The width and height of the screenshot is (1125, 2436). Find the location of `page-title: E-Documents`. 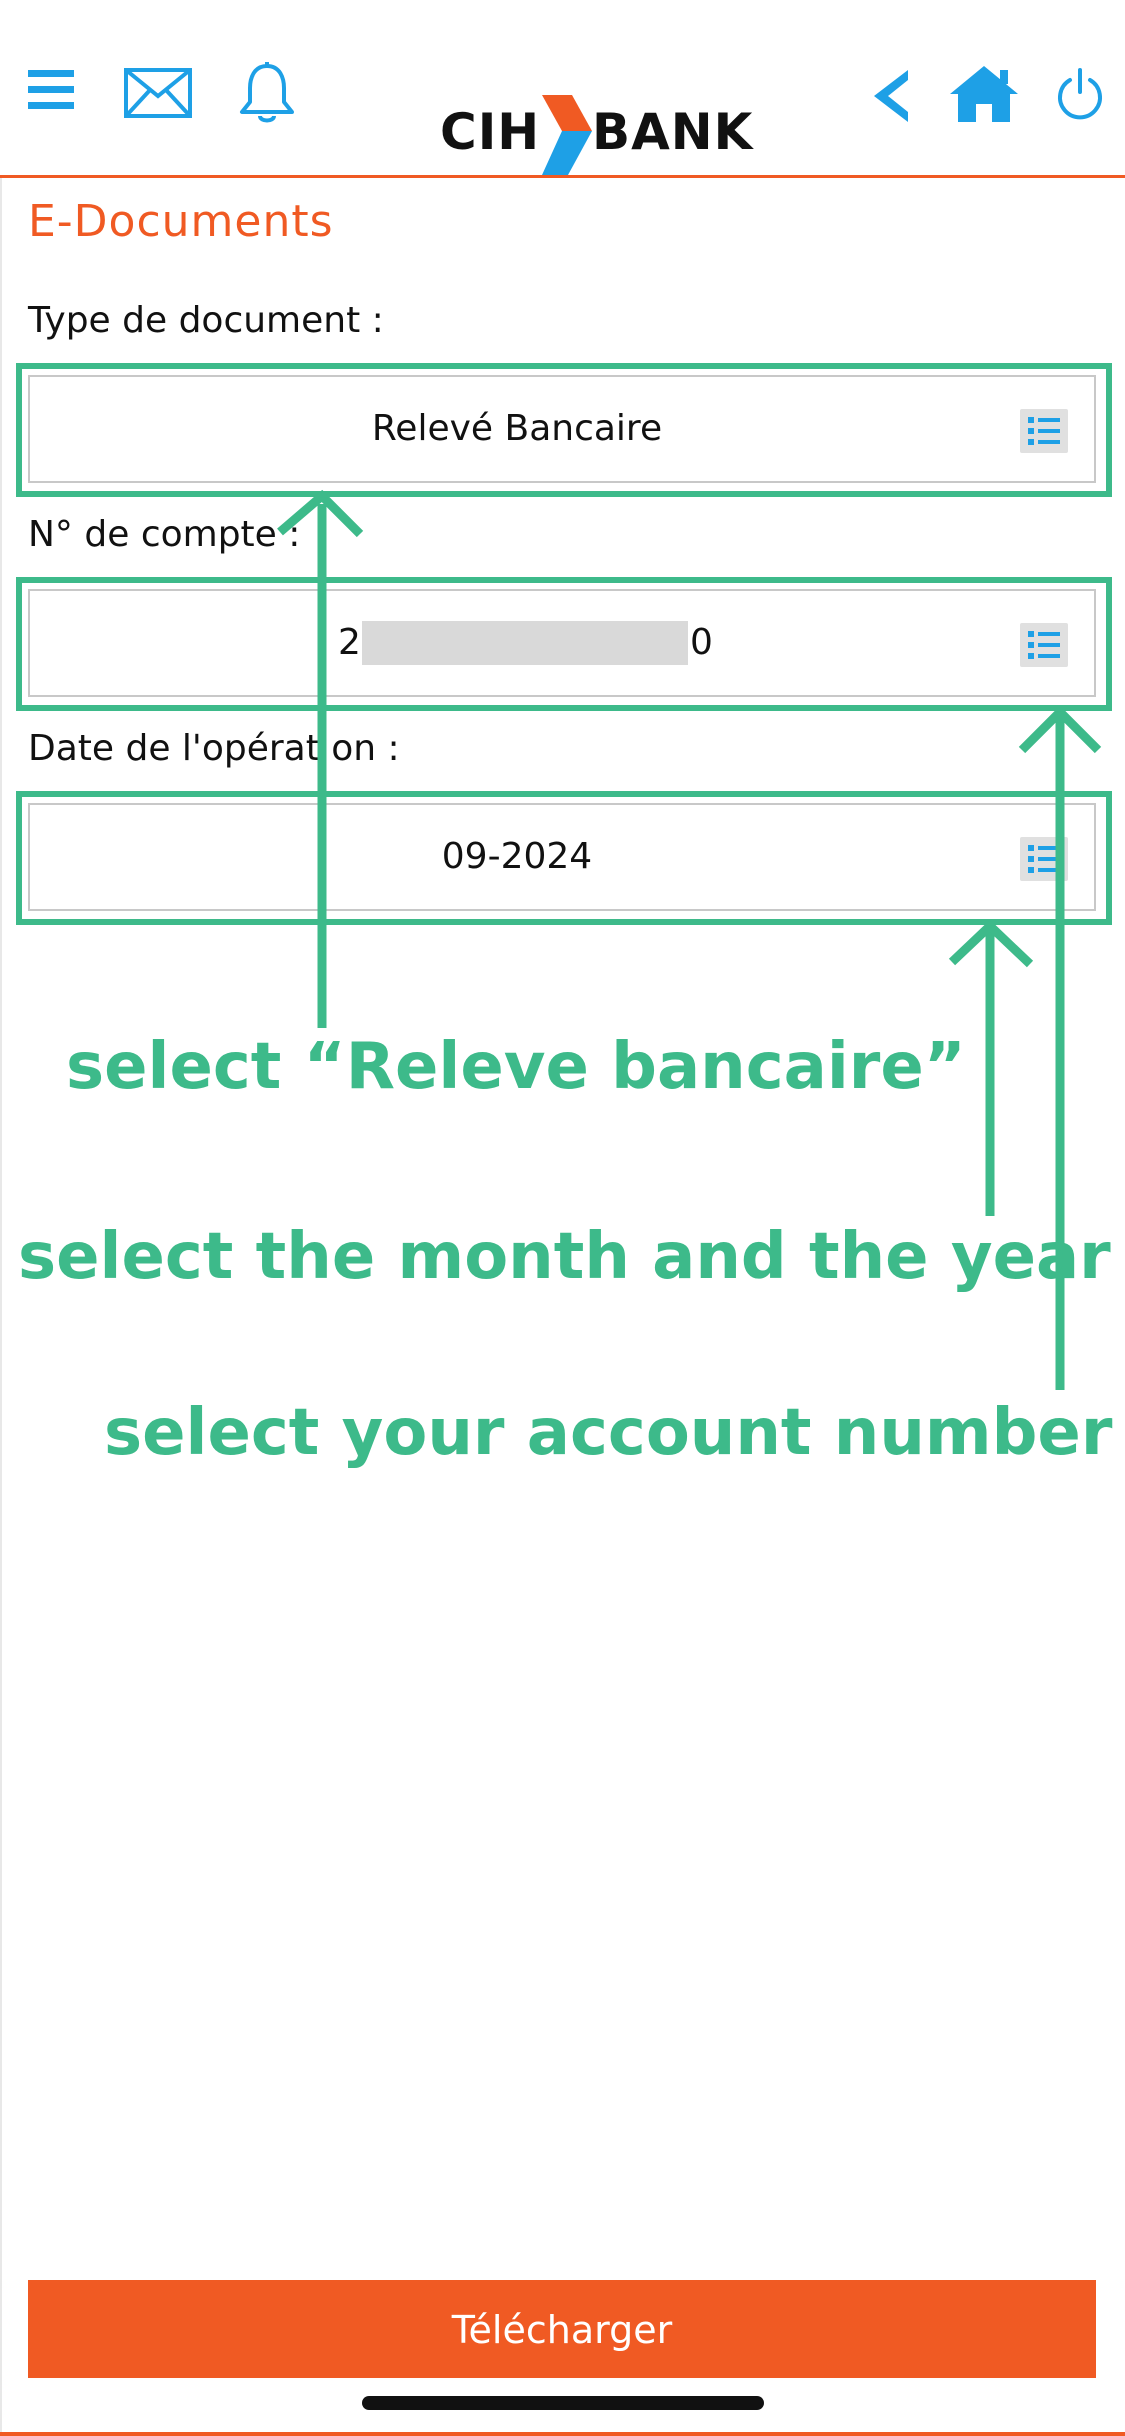

page-title: E-Documents is located at coordinates (181, 221).